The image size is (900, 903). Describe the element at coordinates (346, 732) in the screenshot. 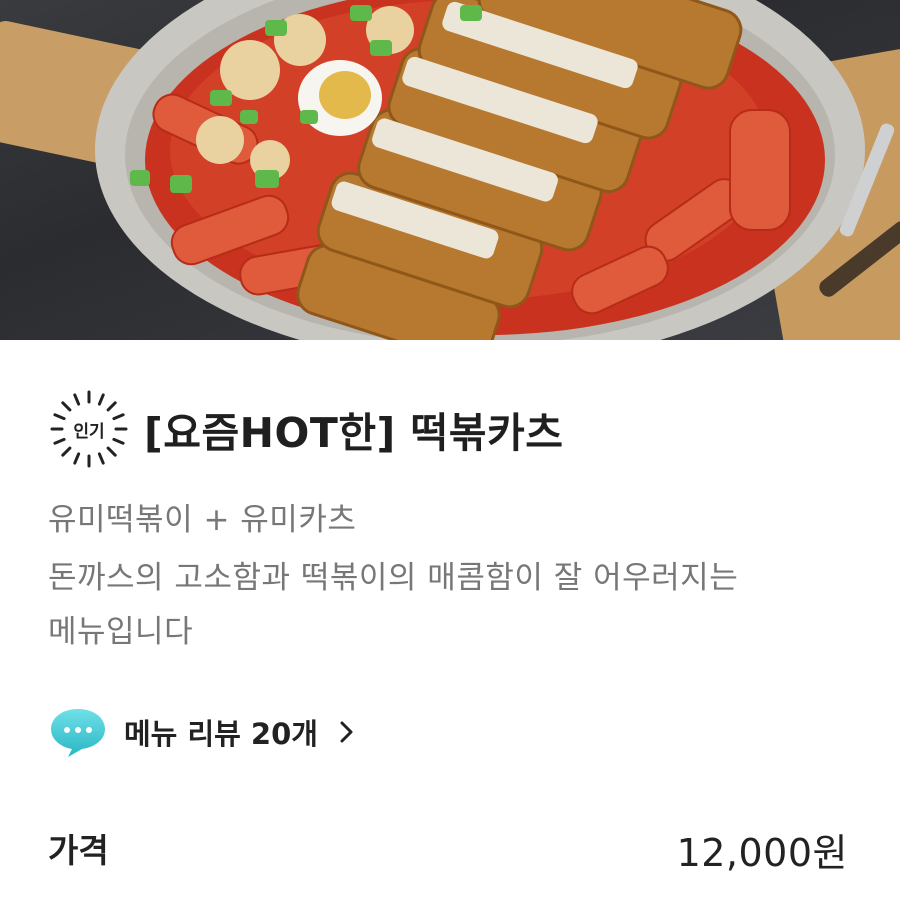

I see `chevron-right-icon` at that location.